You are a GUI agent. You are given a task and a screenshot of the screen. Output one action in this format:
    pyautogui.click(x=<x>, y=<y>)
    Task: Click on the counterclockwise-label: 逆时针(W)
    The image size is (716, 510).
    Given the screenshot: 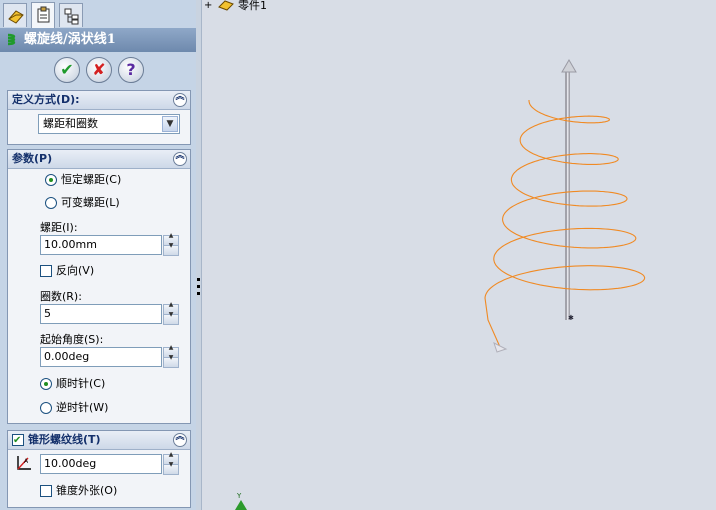 What is the action you would take?
    pyautogui.click(x=82, y=407)
    